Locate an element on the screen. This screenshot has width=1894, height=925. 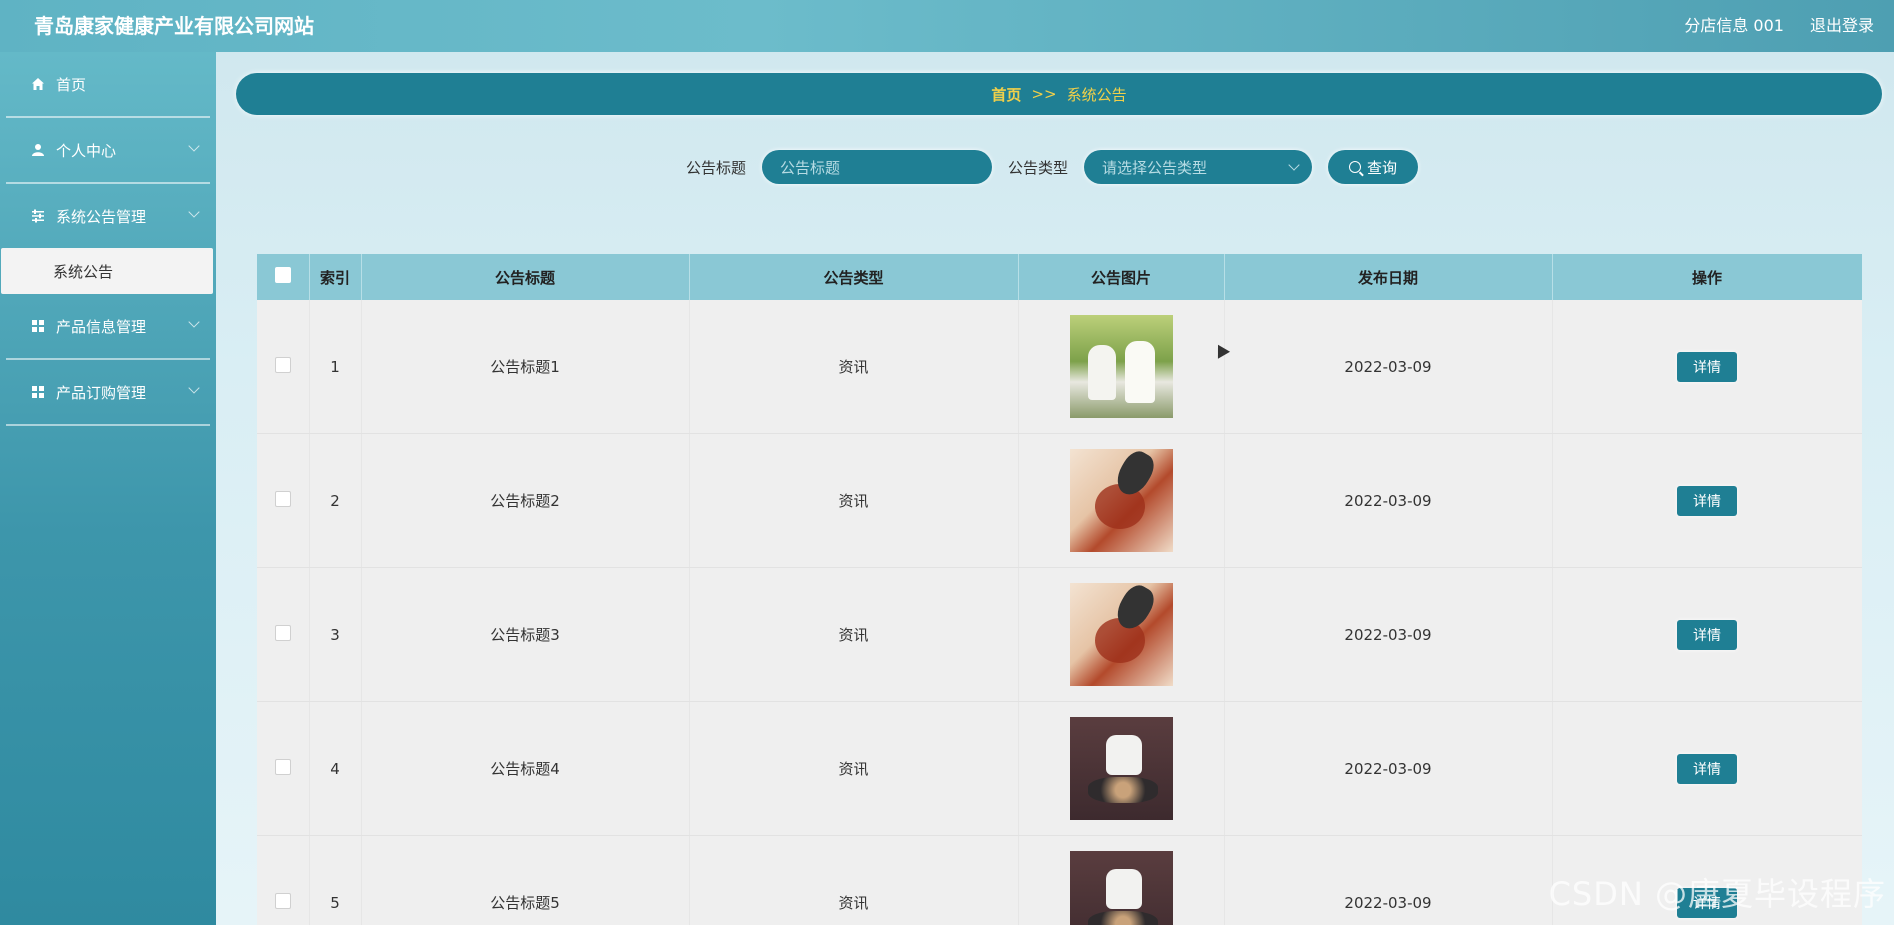
sidebar-item-product-info: 产品信息管理 is located at coordinates (108, 327).